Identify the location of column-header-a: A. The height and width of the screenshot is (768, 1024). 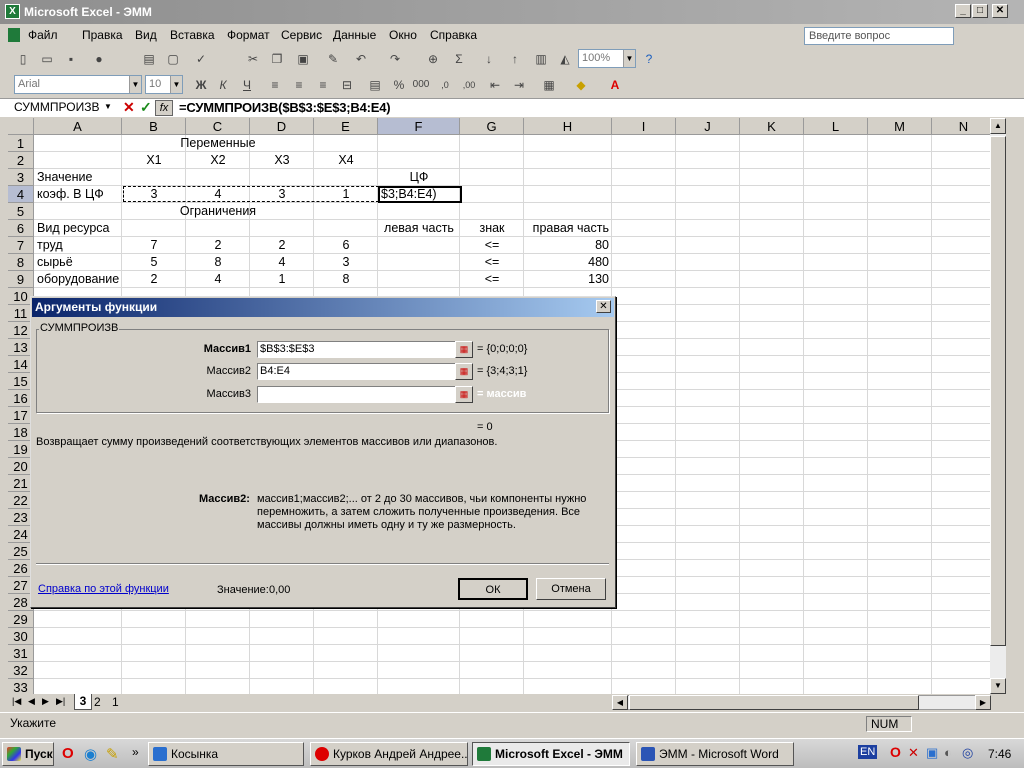
(78, 126).